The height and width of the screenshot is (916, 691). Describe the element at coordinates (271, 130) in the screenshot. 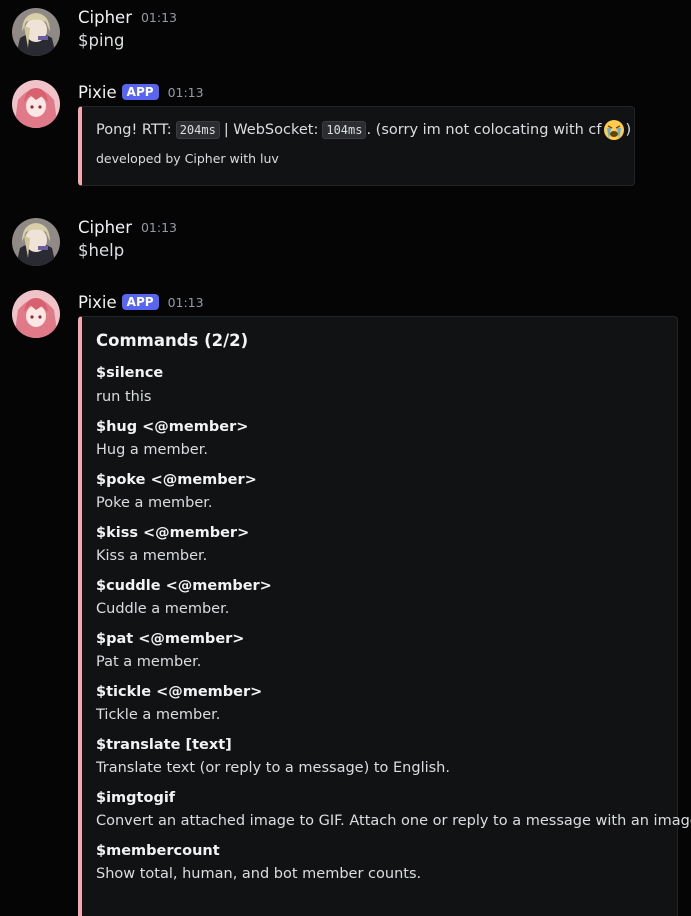

I see `websocket-prefix: | WebSocket:` at that location.